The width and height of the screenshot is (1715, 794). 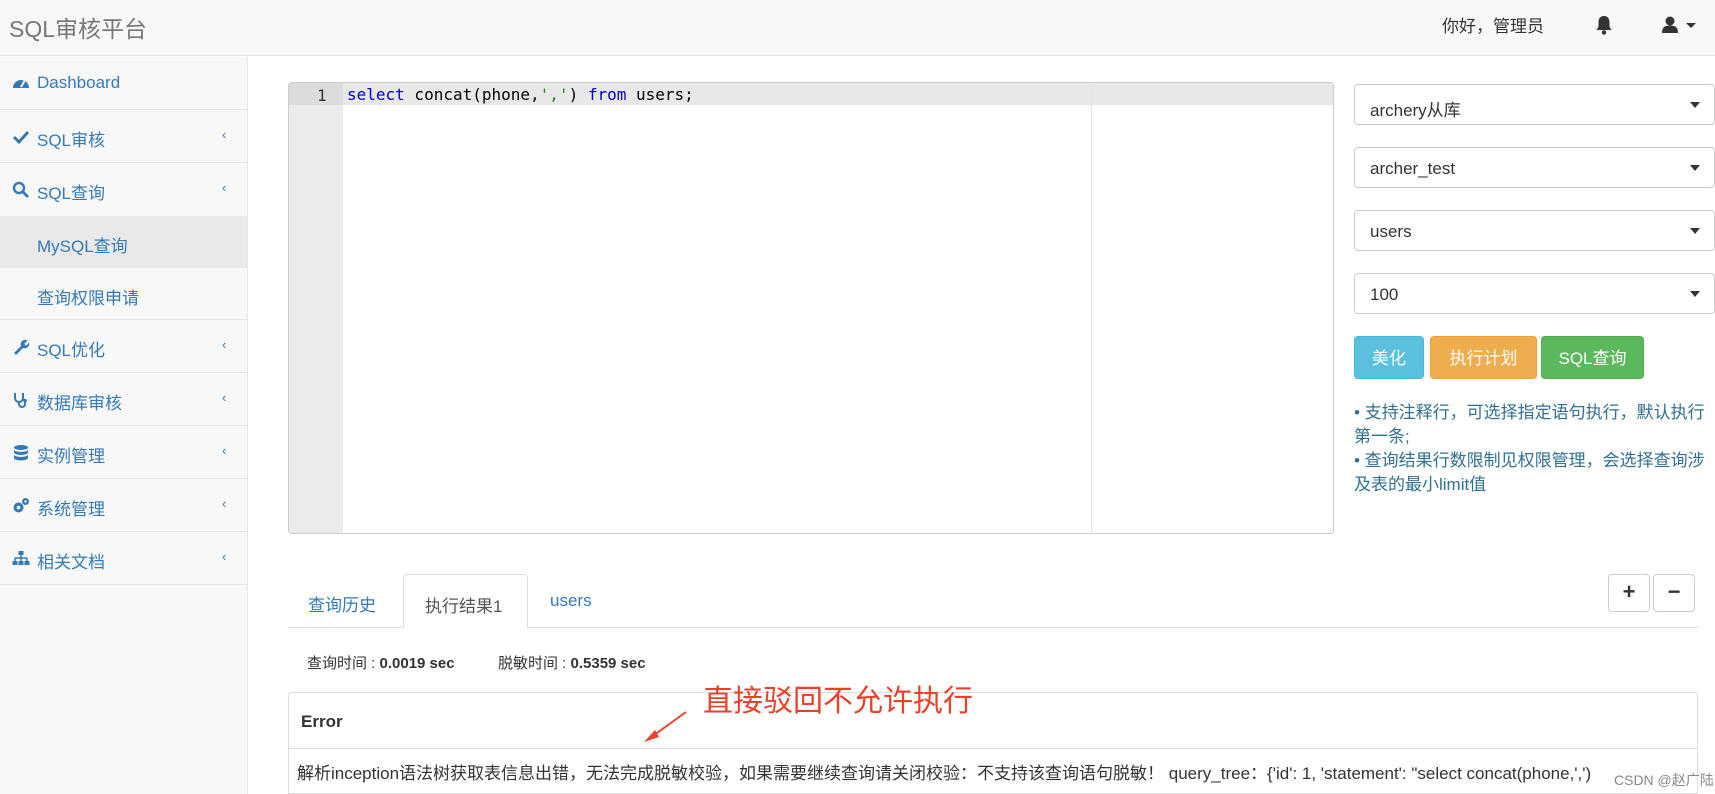 I want to click on editor-print-margin, so click(x=1091, y=308).